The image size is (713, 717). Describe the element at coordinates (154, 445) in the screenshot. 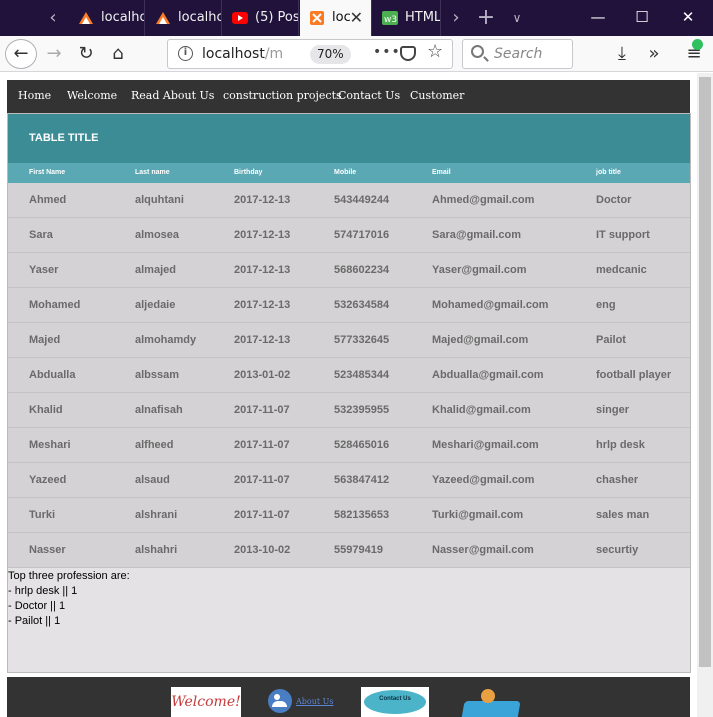

I see `cell-last-name: alfheed` at that location.